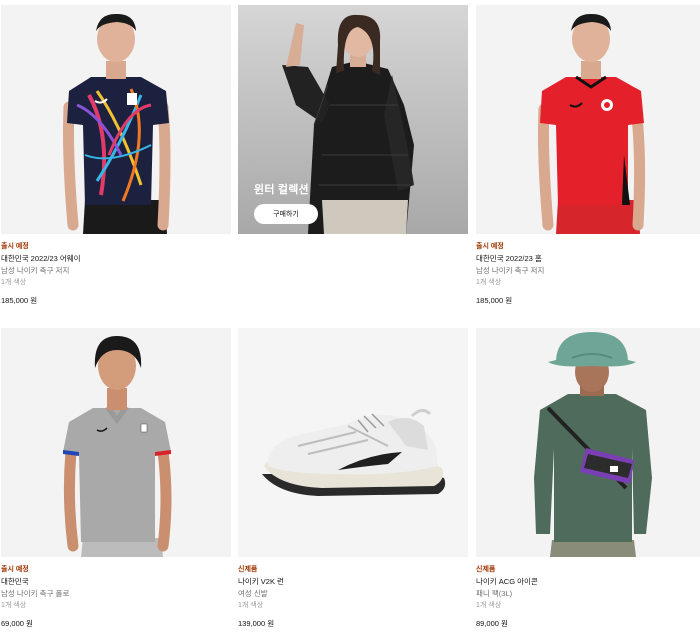 The height and width of the screenshot is (644, 700). What do you see at coordinates (116, 259) in the screenshot?
I see `product-name: 대한민국 2022/23 어웨이` at bounding box center [116, 259].